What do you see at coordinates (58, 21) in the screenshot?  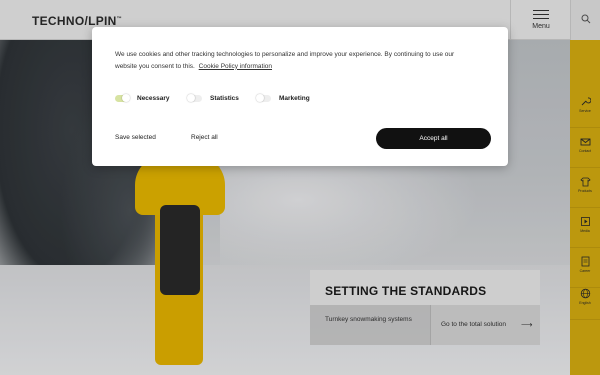 I see `logo-text: TECHNO` at bounding box center [58, 21].